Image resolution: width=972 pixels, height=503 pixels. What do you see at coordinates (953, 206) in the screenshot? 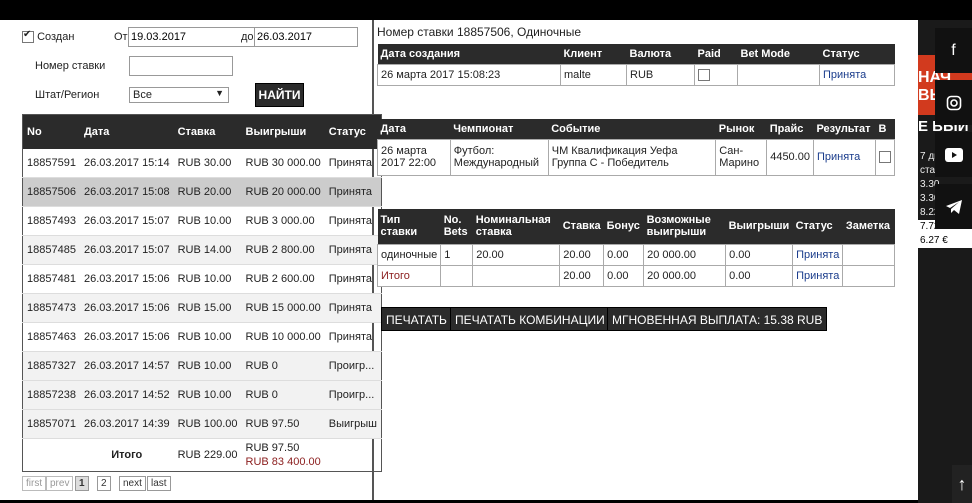
I see `telegram-icon` at bounding box center [953, 206].